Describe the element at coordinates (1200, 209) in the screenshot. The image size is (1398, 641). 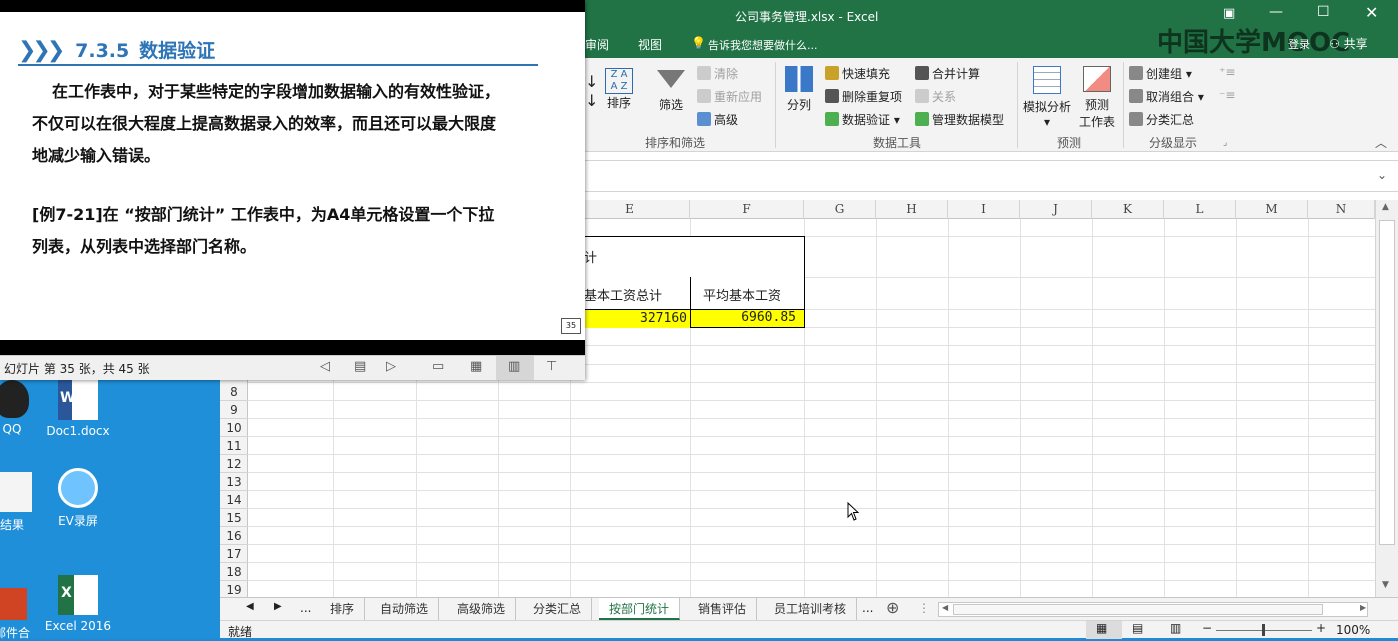
I see `column-header-l: L` at that location.